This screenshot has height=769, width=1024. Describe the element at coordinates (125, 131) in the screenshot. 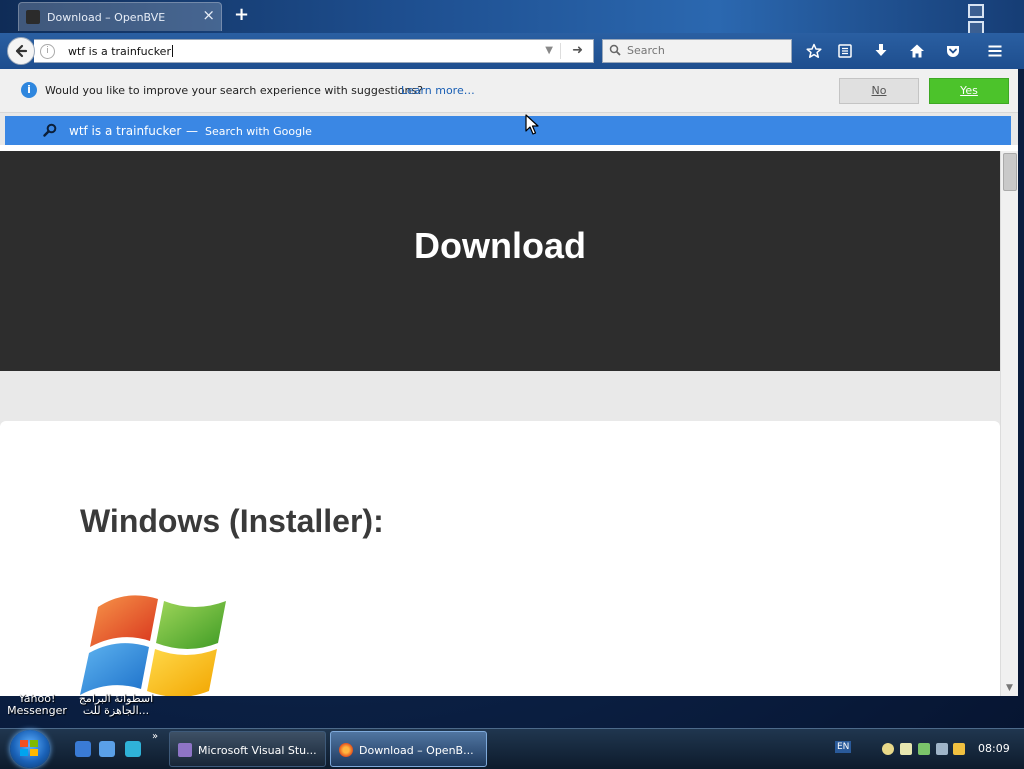

I see `suggestion-query: wtf is a trainfucker` at that location.